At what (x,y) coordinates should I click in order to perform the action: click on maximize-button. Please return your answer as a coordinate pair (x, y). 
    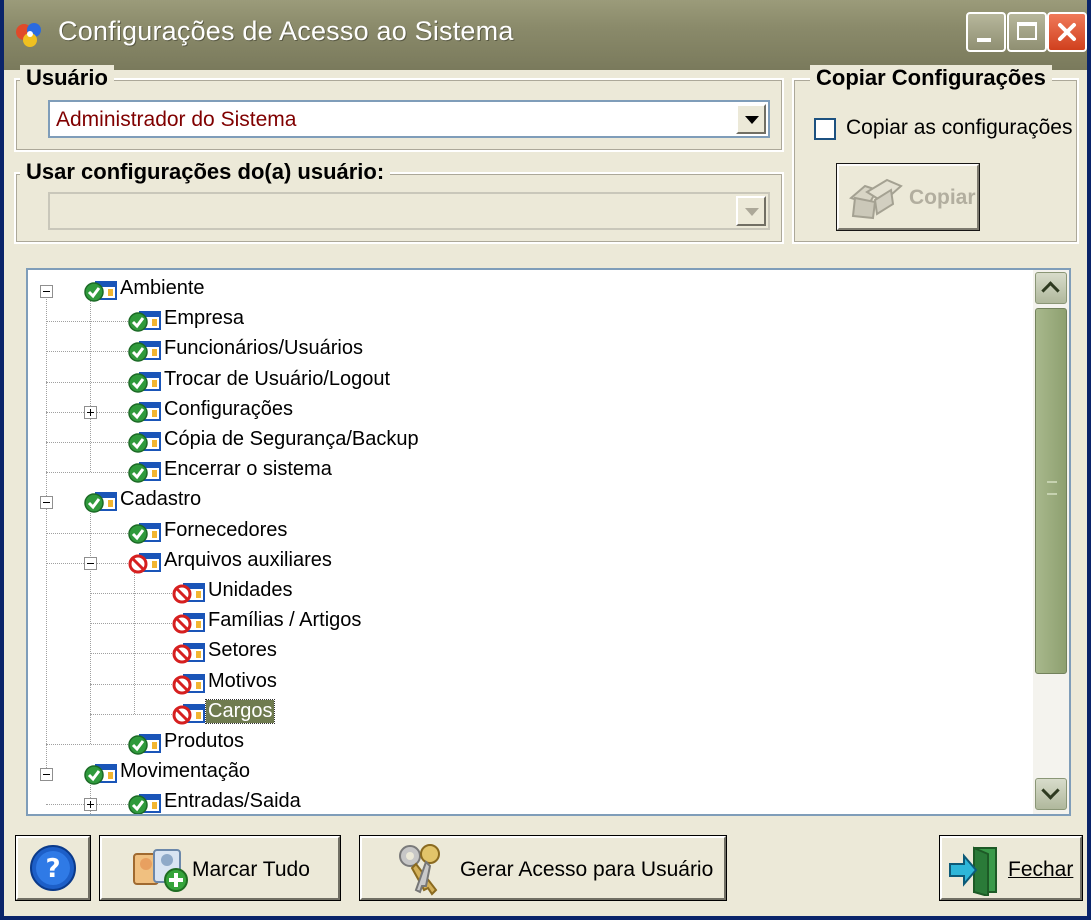
    Looking at the image, I should click on (1027, 32).